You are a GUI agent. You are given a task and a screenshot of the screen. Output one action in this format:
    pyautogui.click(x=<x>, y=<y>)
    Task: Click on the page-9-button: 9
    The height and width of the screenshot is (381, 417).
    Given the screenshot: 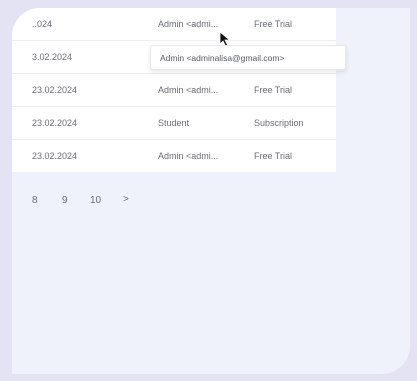 What is the action you would take?
    pyautogui.click(x=65, y=200)
    